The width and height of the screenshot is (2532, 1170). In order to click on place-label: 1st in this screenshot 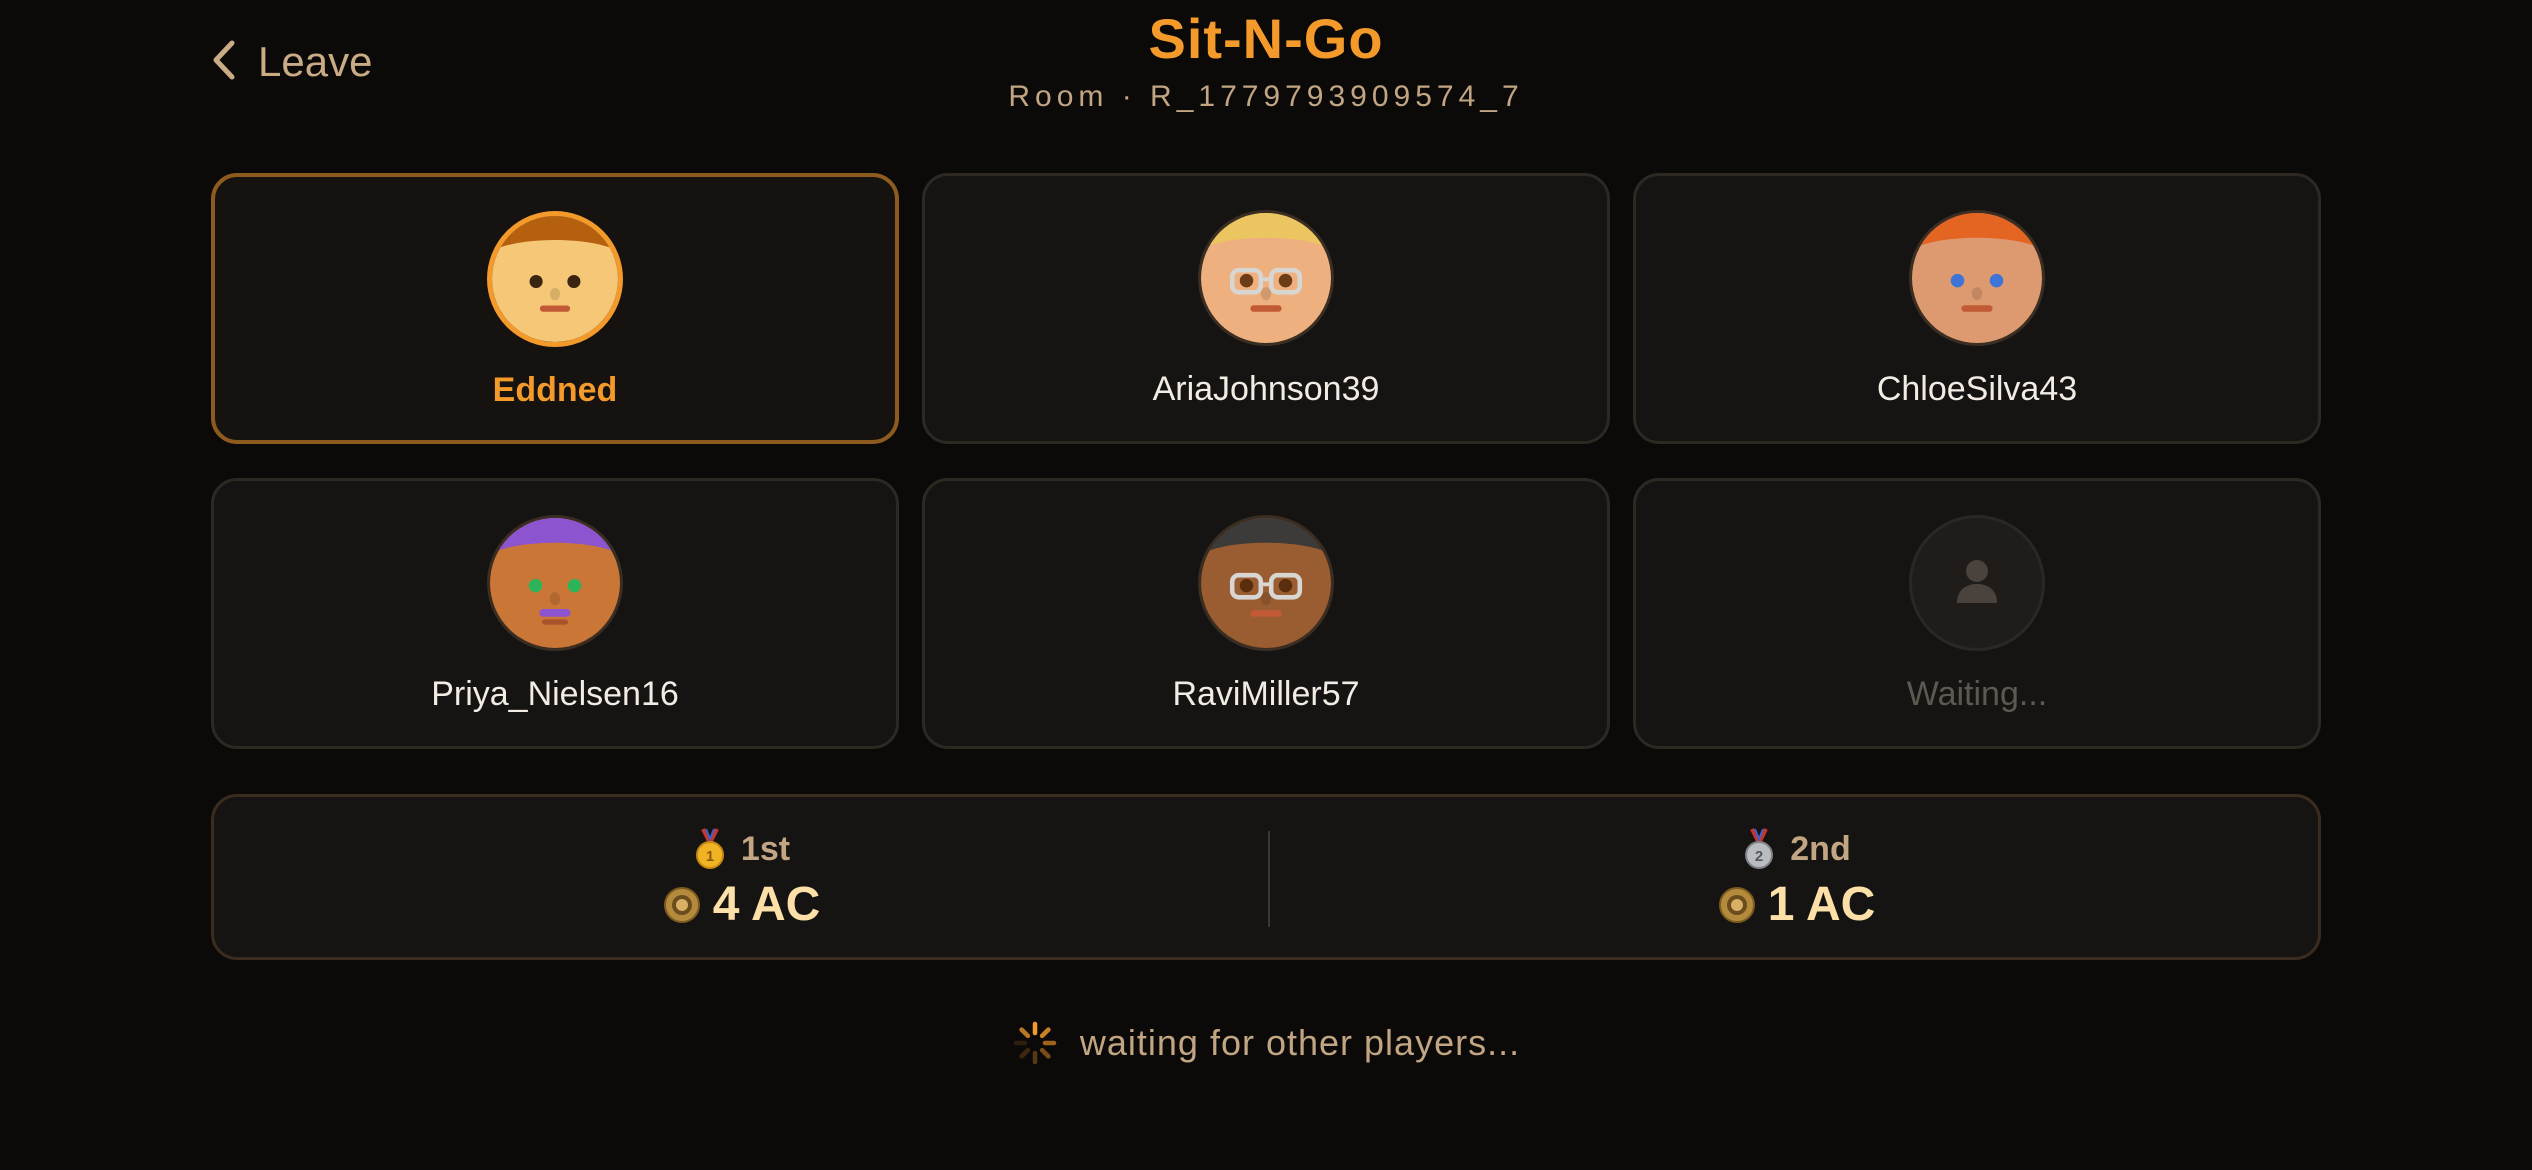, I will do `click(765, 848)`.